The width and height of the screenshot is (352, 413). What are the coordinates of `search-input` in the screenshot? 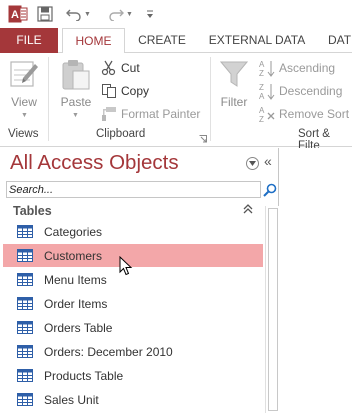 It's located at (133, 190).